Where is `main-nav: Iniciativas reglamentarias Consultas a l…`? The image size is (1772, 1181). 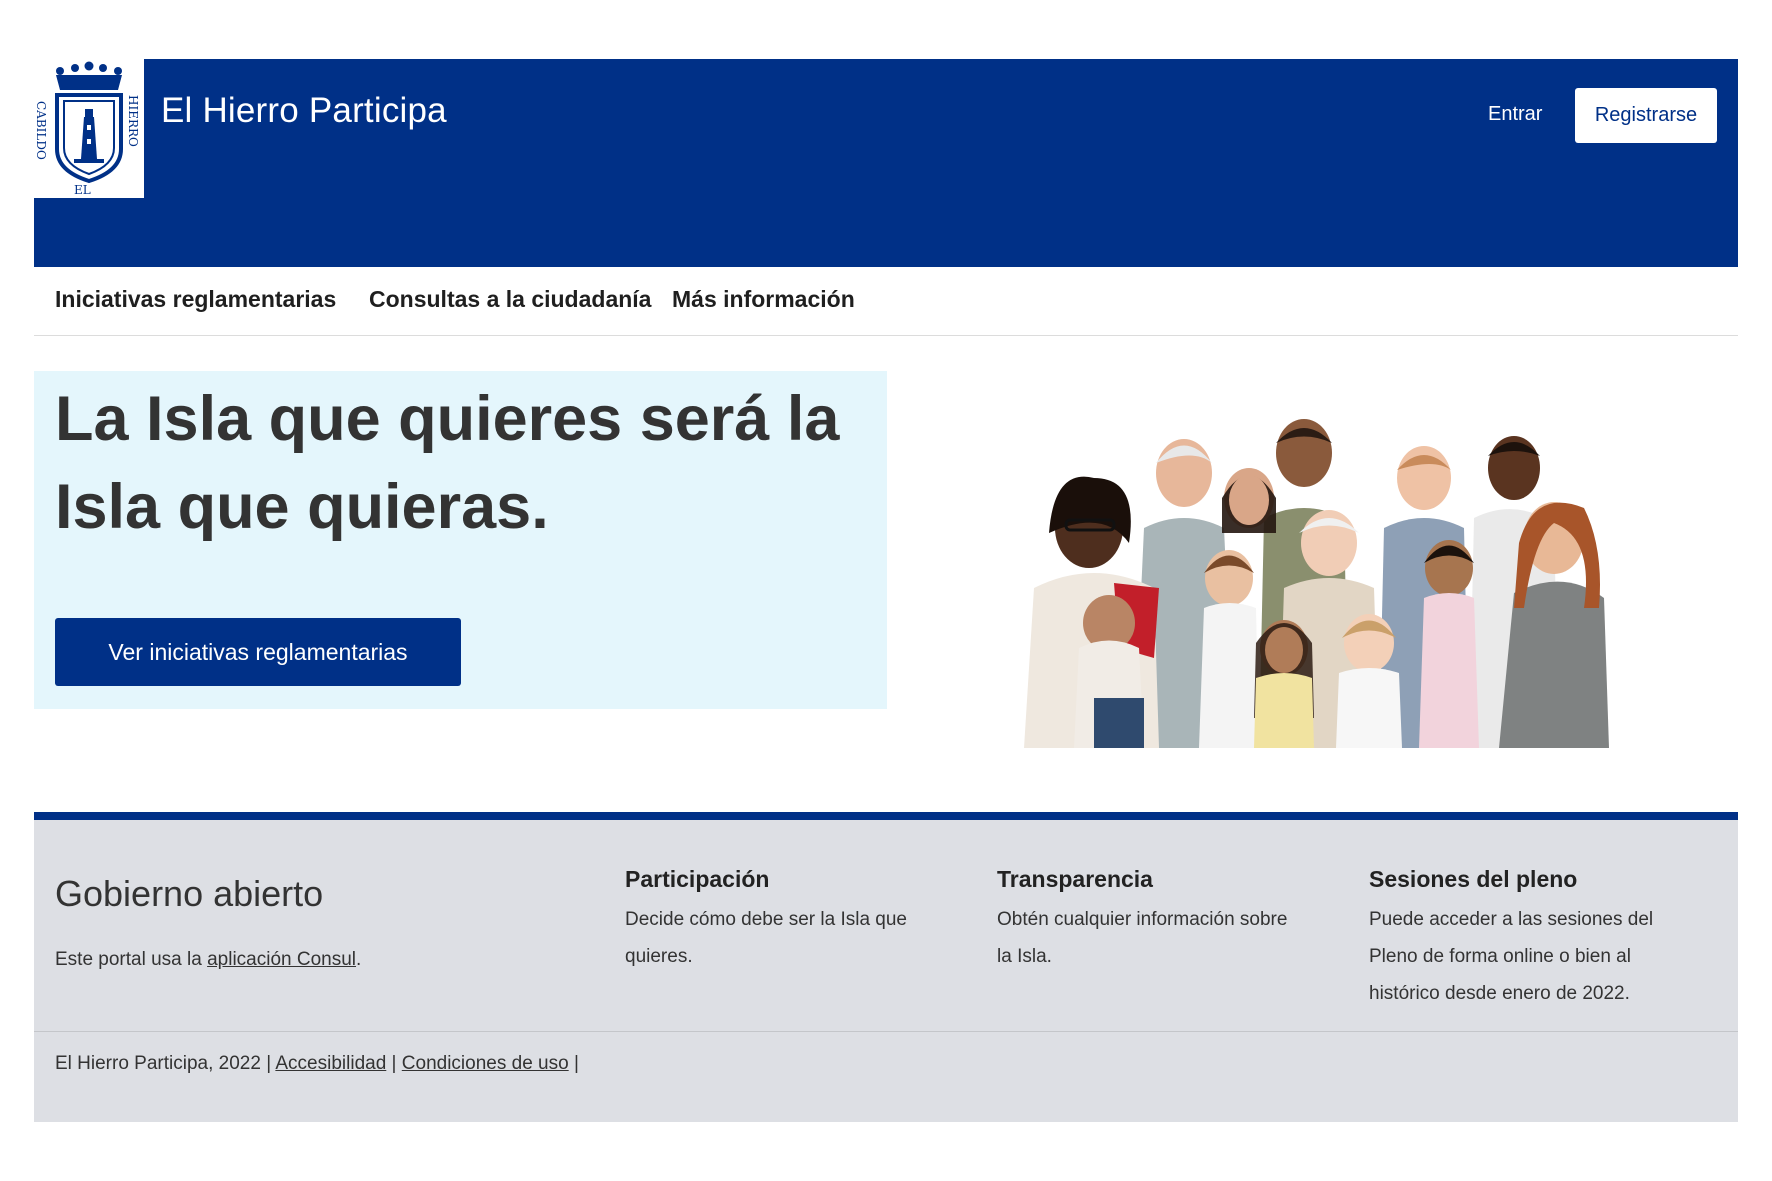 main-nav: Iniciativas reglamentarias Consultas a l… is located at coordinates (886, 301).